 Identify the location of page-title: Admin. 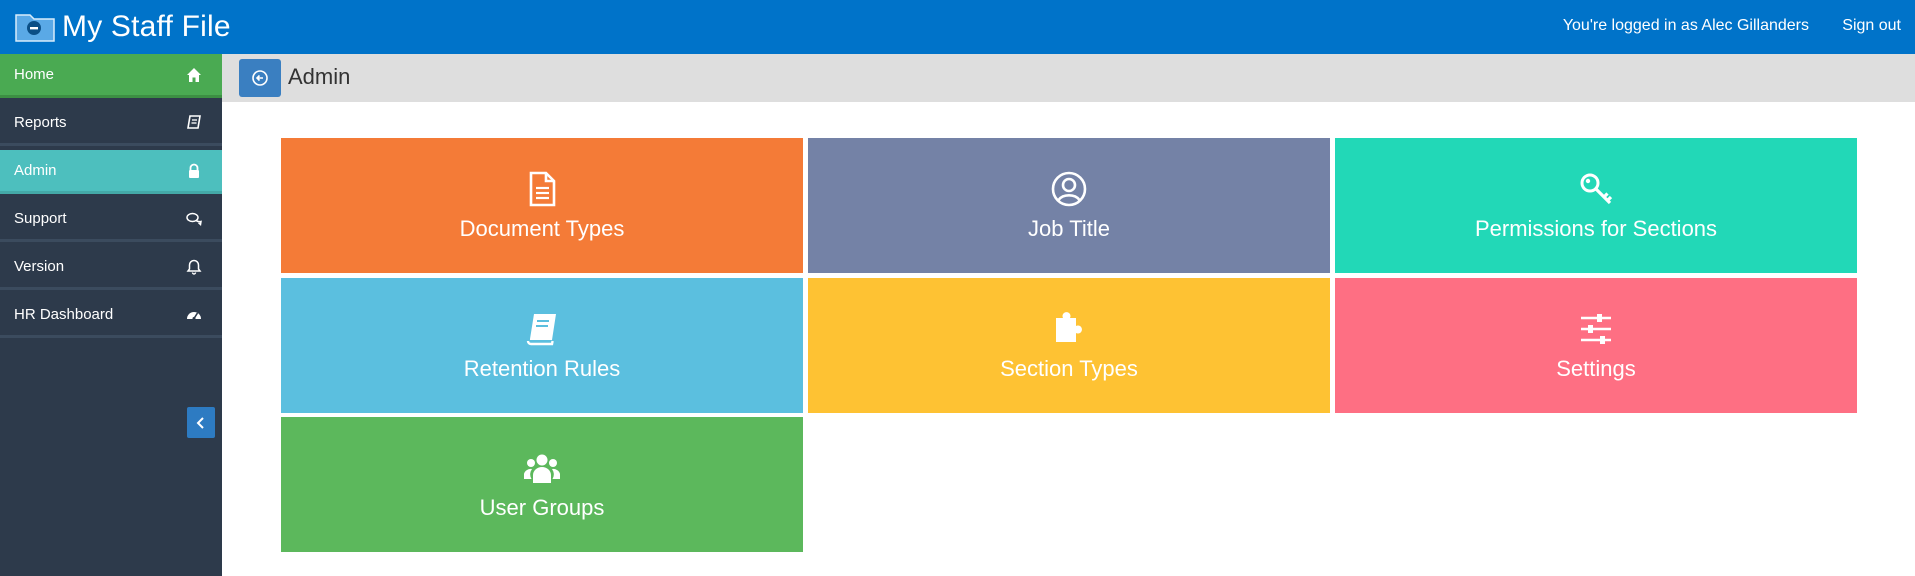
(319, 76).